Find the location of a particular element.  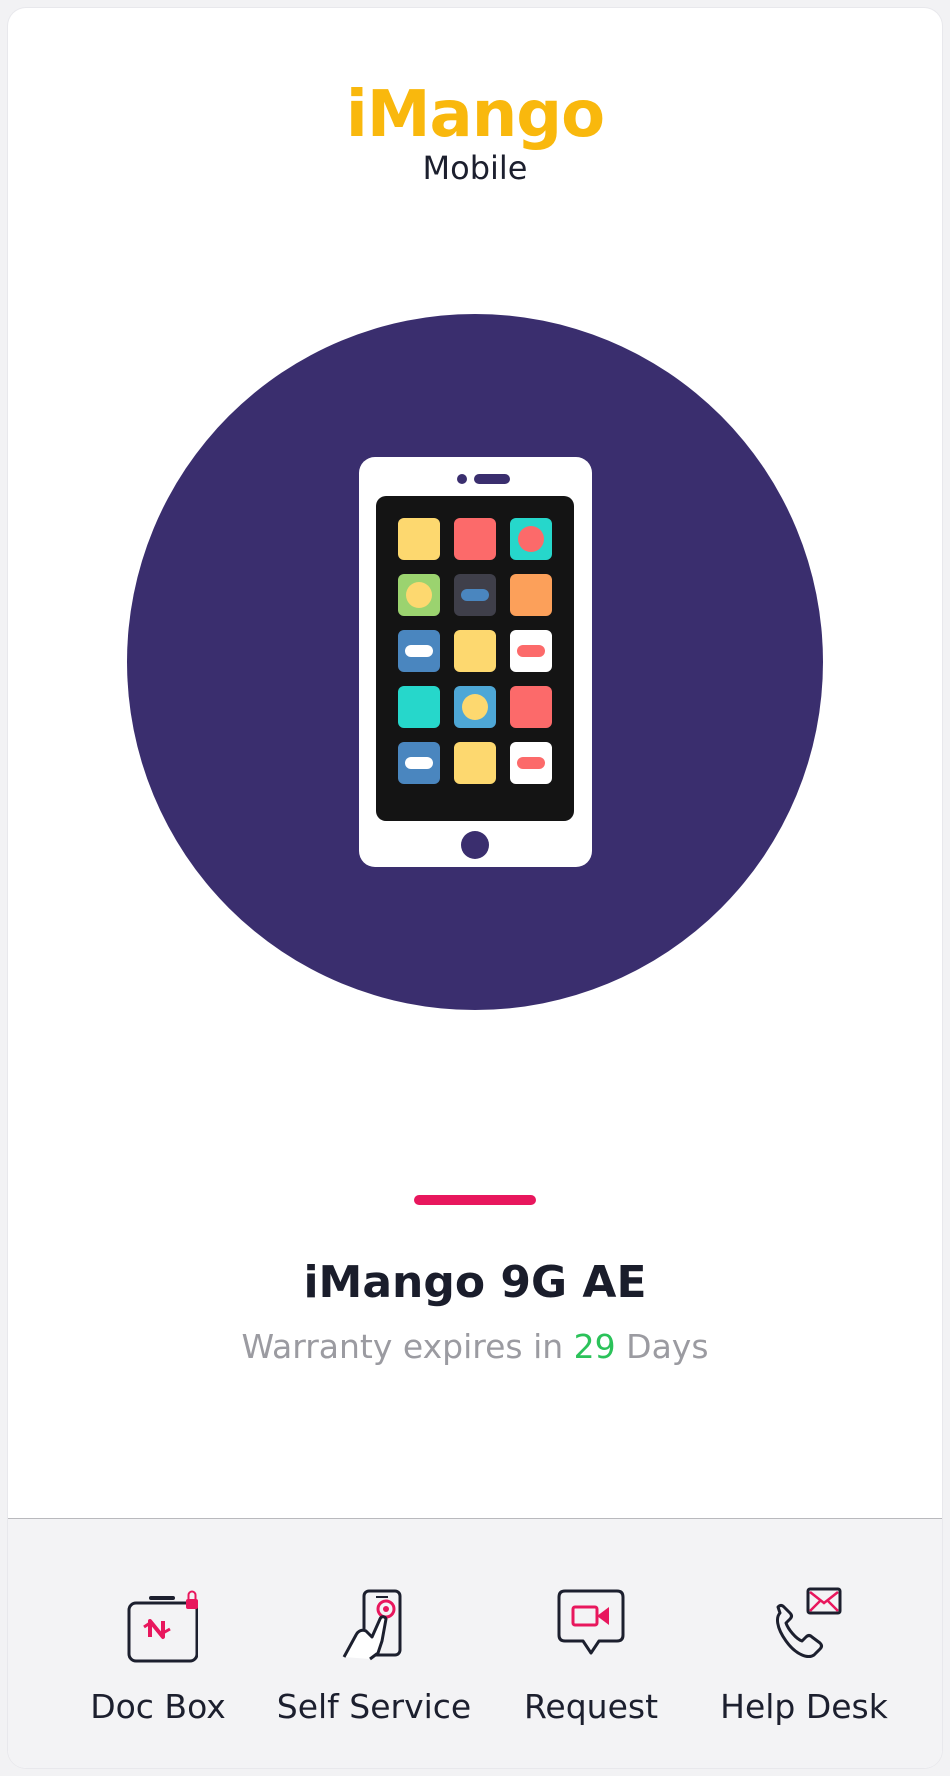

nav-doc-box: Doc Box is located at coordinates (158, 1643).